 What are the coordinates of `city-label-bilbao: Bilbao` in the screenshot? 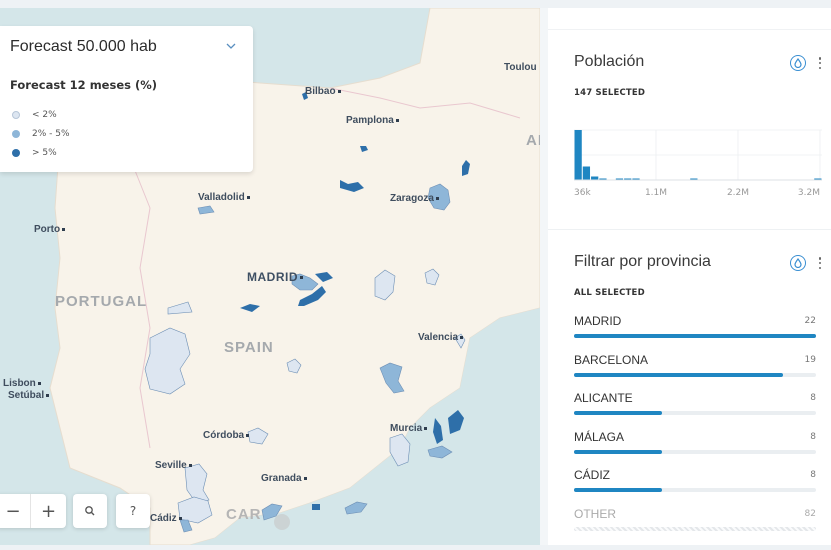 It's located at (323, 91).